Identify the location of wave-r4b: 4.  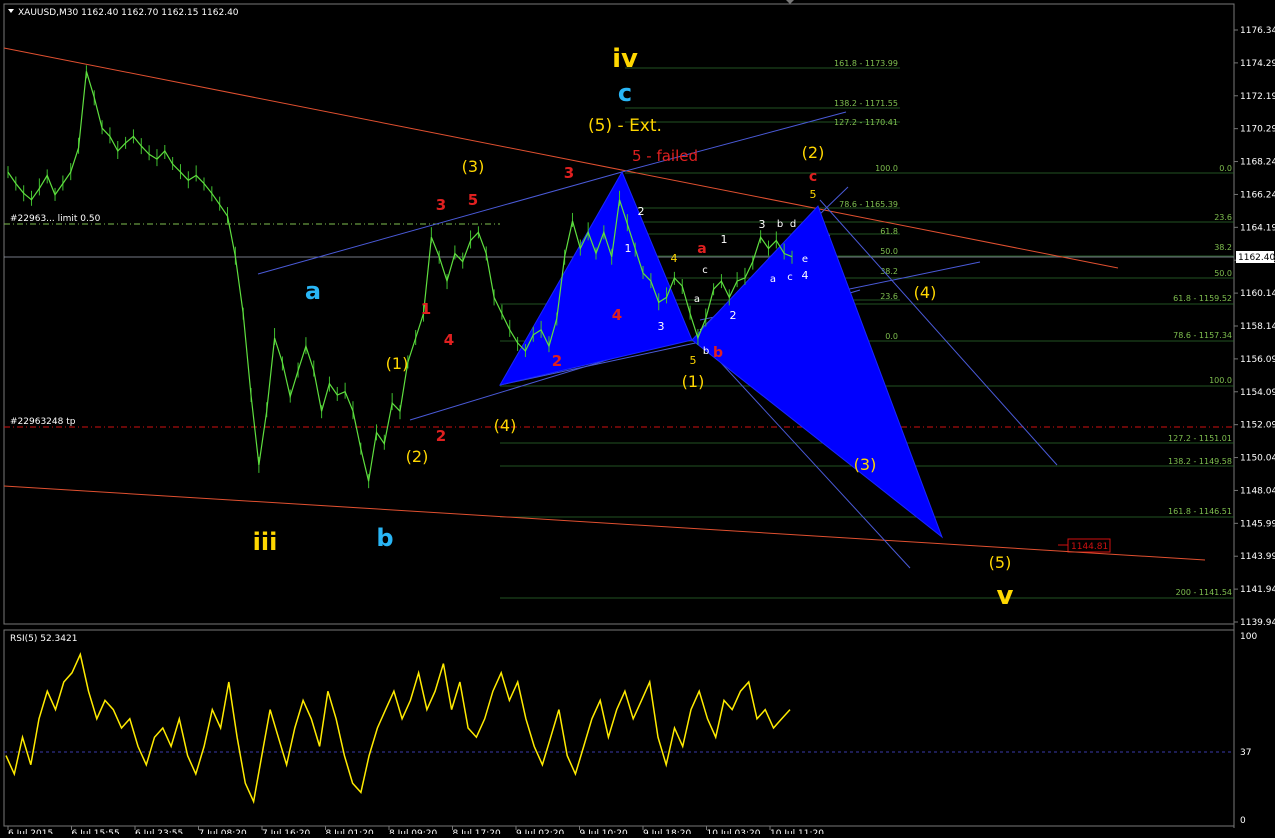
(617, 315).